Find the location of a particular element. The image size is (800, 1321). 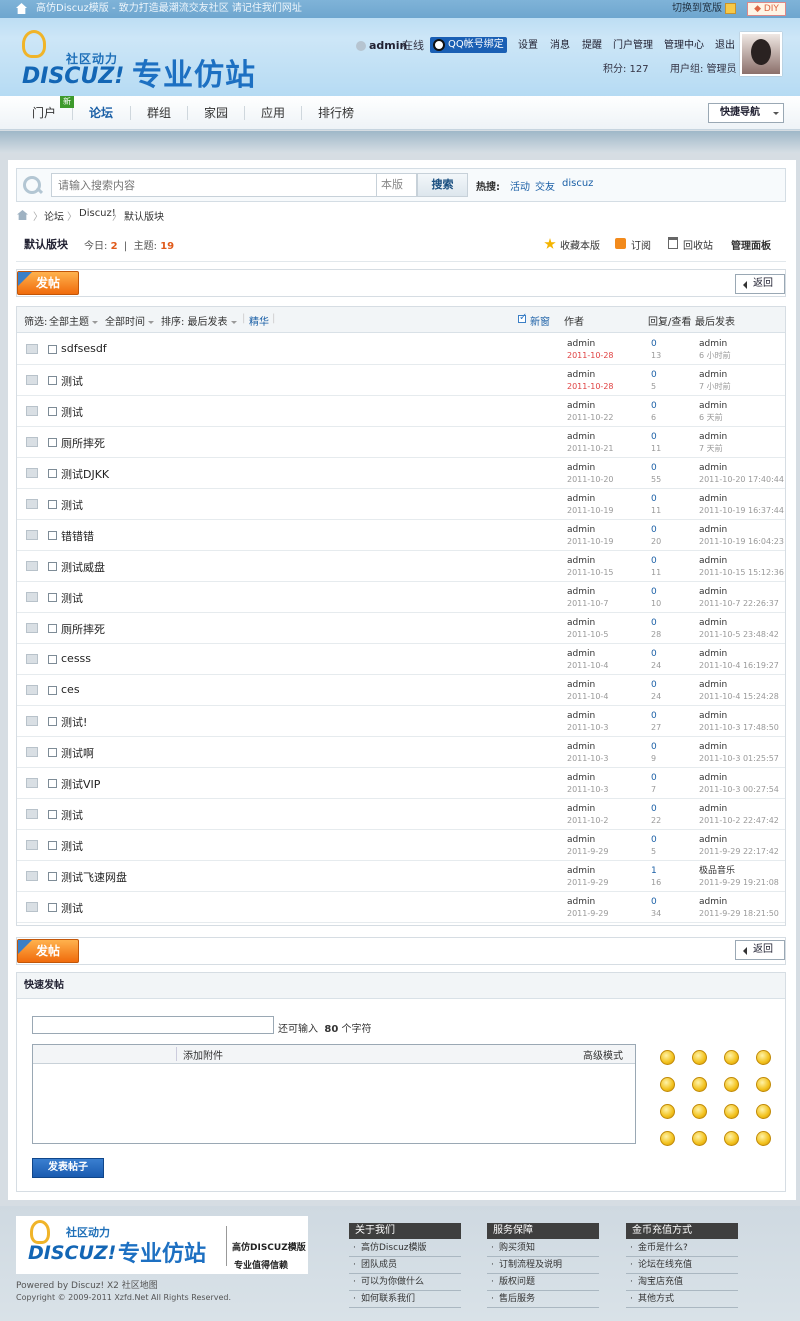

last-post-time-link: 2011-10-3 01:25:57 is located at coordinates (739, 758).